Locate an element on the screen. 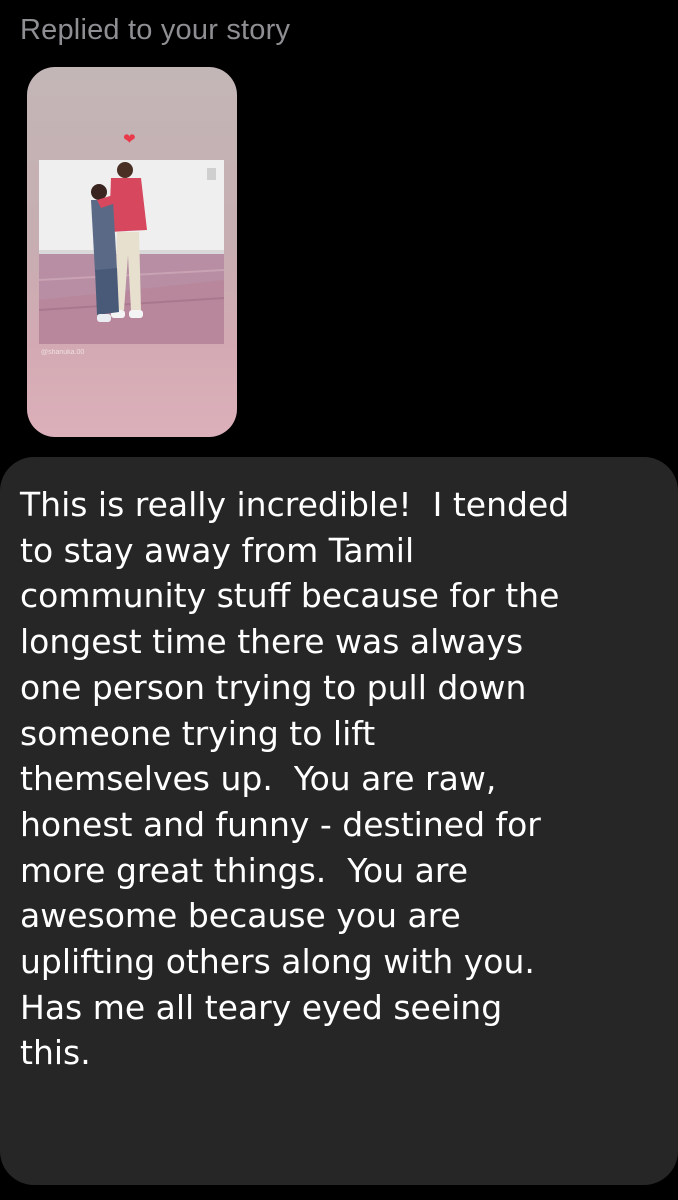  message-line: one person trying to pull down is located at coordinates (273, 687).